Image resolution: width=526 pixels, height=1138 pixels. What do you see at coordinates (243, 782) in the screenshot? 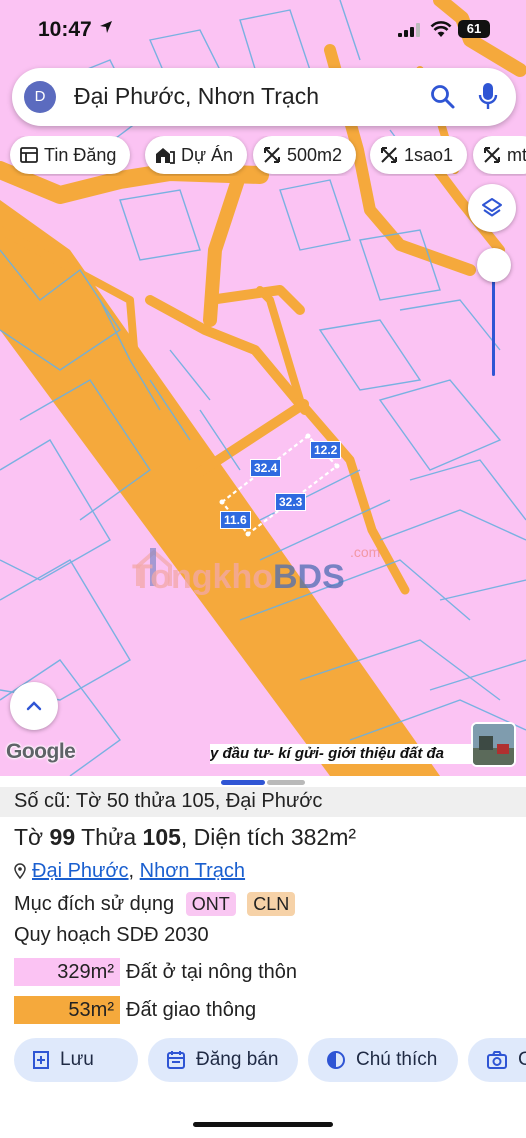
I see `sheet-handle-active` at bounding box center [243, 782].